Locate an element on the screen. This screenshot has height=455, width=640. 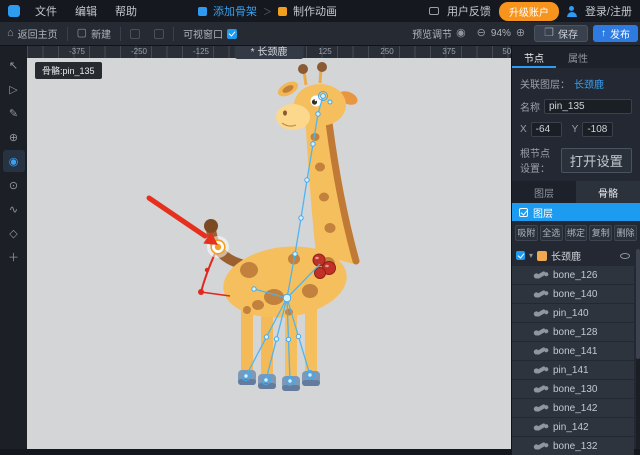
bind-button: 绑定 is located at coordinates (576, 233).